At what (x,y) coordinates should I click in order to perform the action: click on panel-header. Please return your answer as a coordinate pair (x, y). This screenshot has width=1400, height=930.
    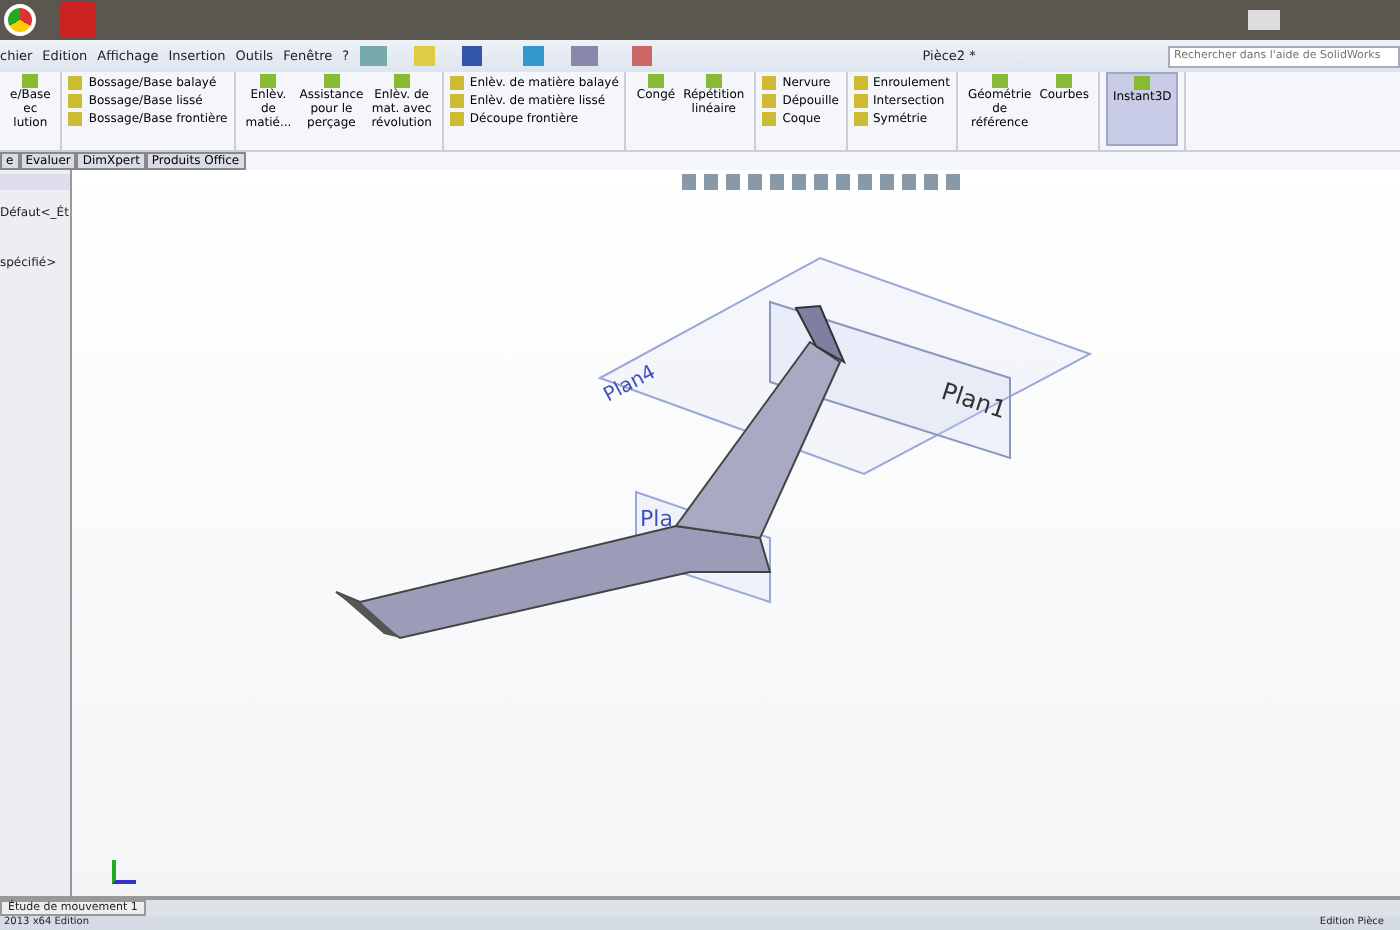
    Looking at the image, I should click on (35, 182).